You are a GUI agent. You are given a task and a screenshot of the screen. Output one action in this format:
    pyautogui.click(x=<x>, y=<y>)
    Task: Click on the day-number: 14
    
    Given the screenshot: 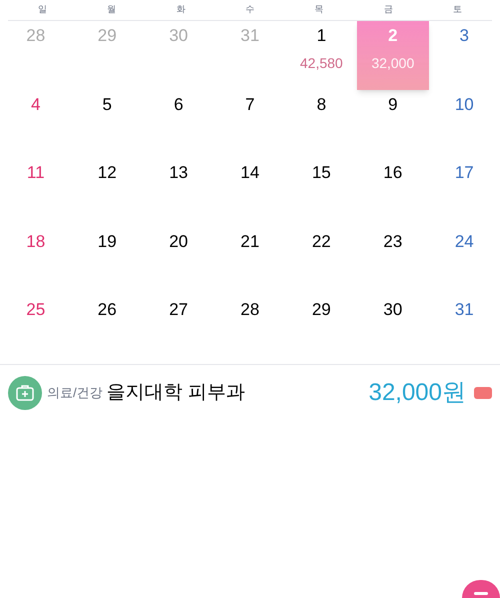 What is the action you would take?
    pyautogui.click(x=250, y=173)
    